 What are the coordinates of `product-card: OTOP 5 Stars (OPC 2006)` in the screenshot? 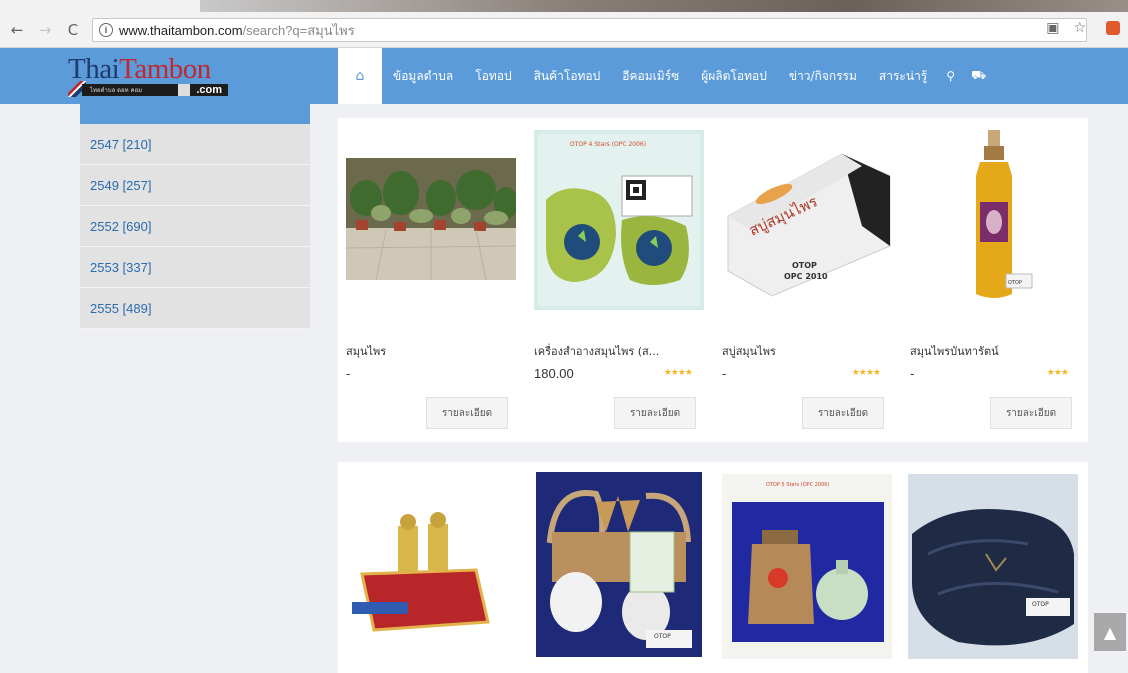 It's located at (804, 567).